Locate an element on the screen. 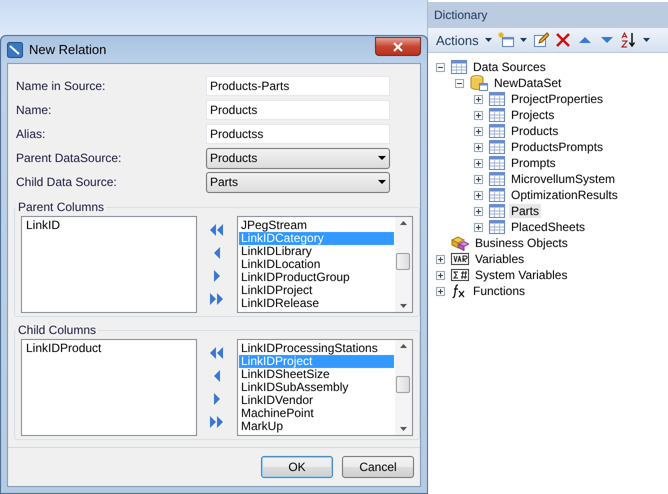 Image resolution: width=668 pixels, height=494 pixels. list-box: LinkIDProcessingStations LinkIDProject LinkIDSheetSize LinkIDSubAssembly LinkIDVendor MachinePoint MarkUp is located at coordinates (325, 387).